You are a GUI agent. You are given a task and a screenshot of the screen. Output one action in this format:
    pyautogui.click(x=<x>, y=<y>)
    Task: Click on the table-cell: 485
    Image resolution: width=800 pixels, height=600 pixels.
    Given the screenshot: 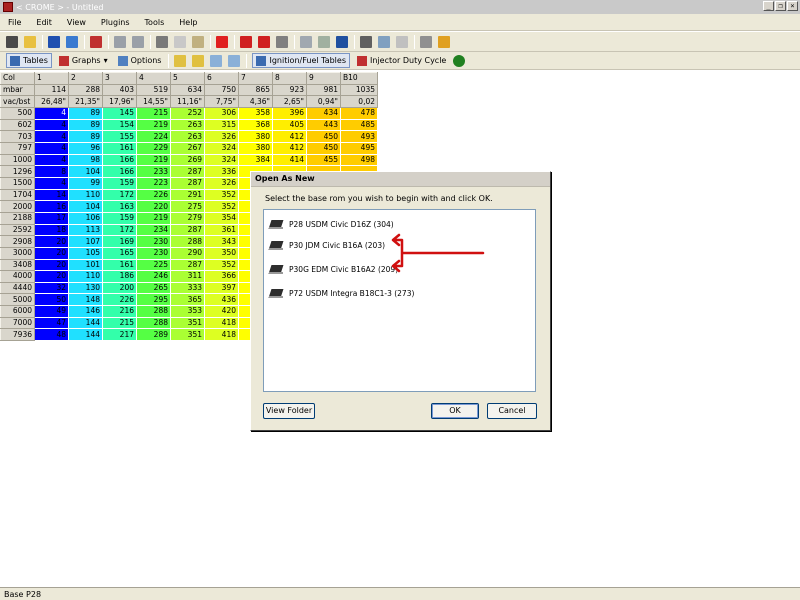 What is the action you would take?
    pyautogui.click(x=359, y=125)
    